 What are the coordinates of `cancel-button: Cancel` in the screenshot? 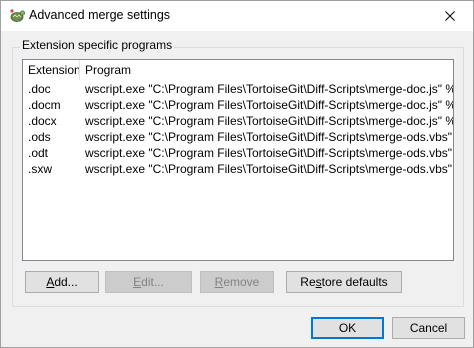 It's located at (428, 328).